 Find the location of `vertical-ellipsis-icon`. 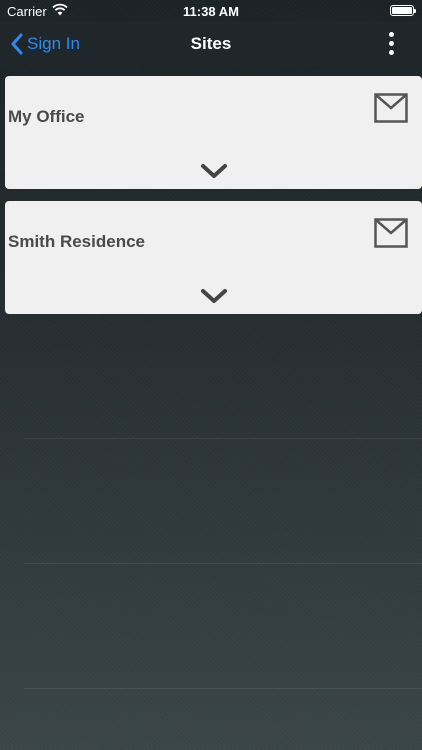

vertical-ellipsis-icon is located at coordinates (391, 34).